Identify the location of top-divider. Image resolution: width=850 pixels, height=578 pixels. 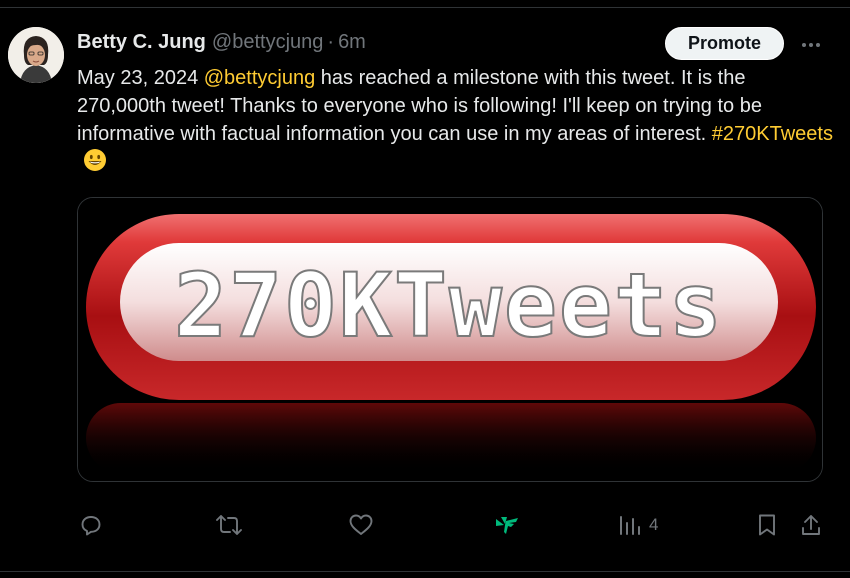
(425, 7).